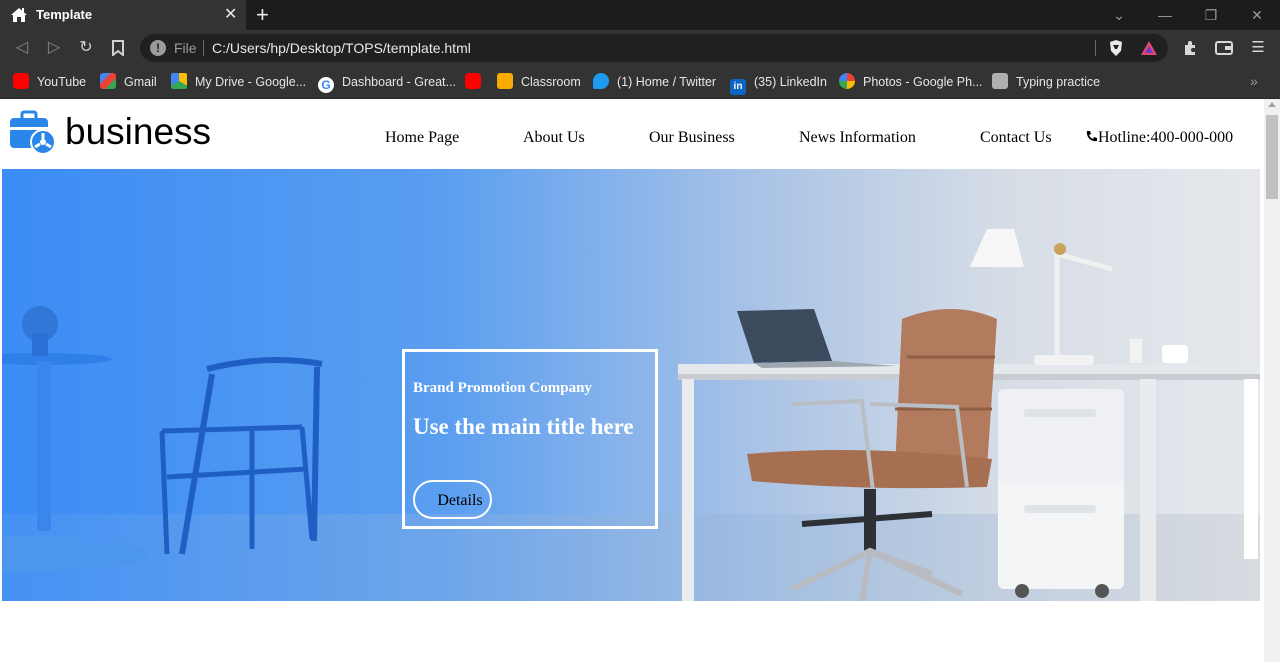 Image resolution: width=1280 pixels, height=662 pixels. I want to click on nav-contact-us: Contact Us, so click(1016, 138).